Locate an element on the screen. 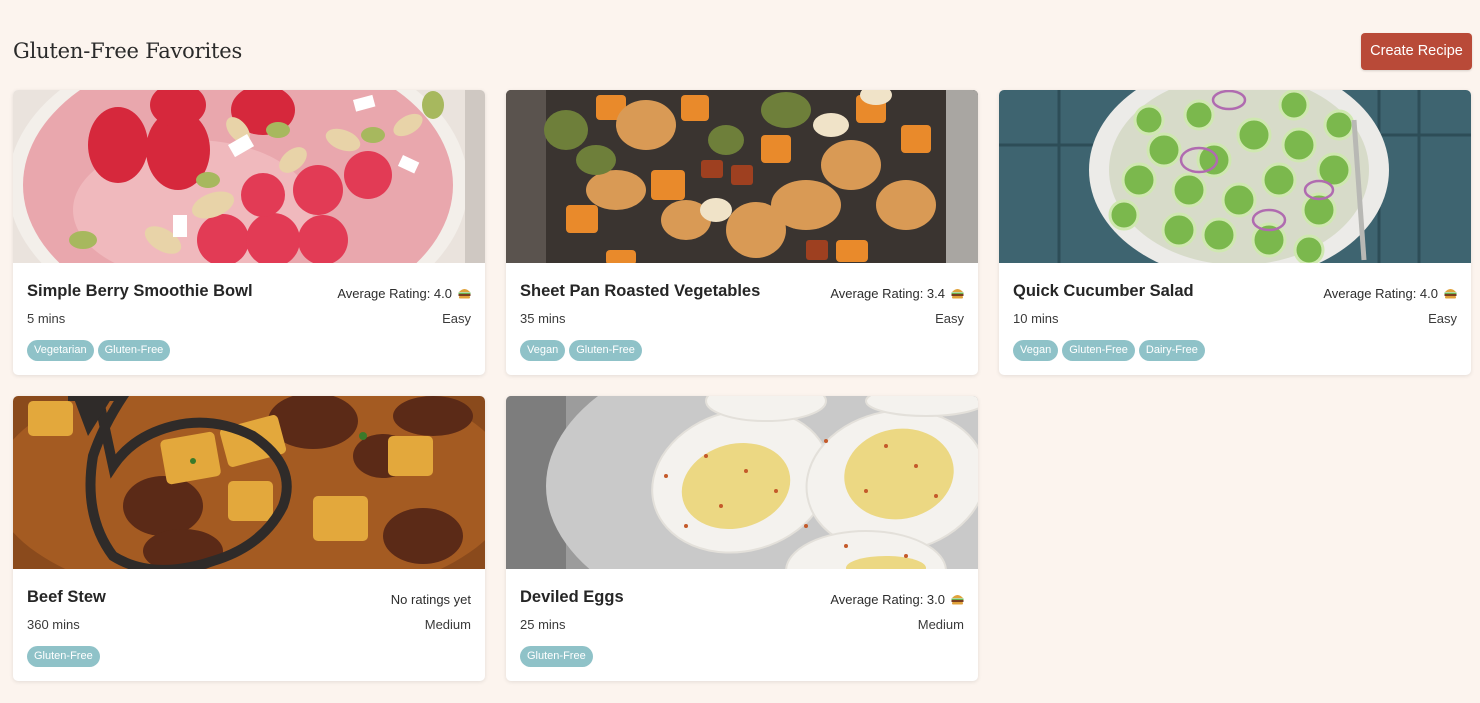  tag-list: Vegan Gluten-Free Dairy-Free is located at coordinates (1235, 350).